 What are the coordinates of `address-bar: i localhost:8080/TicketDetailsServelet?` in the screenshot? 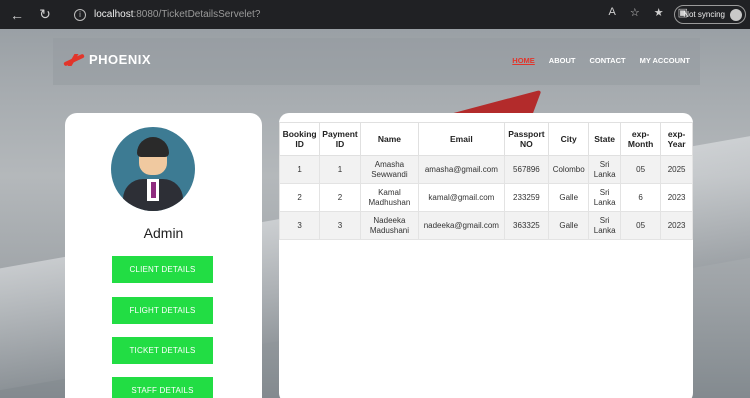 It's located at (369, 15).